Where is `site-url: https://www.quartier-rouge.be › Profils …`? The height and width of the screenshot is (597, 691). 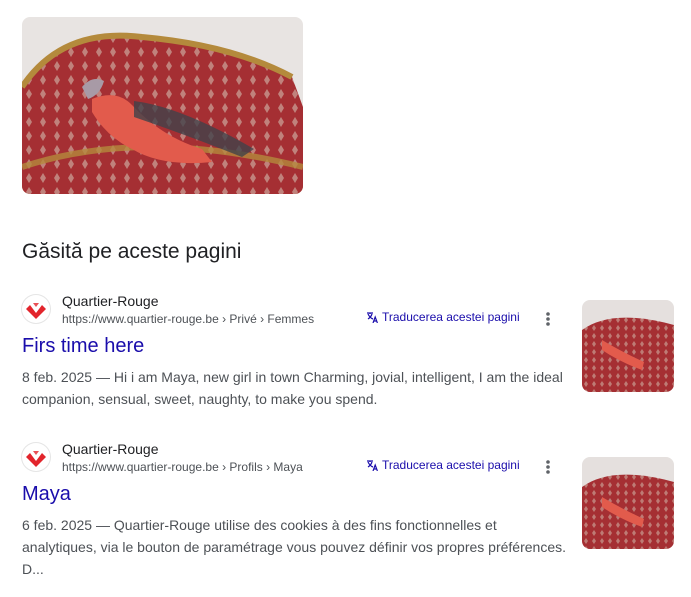
site-url: https://www.quartier-rouge.be › Profils … is located at coordinates (182, 467).